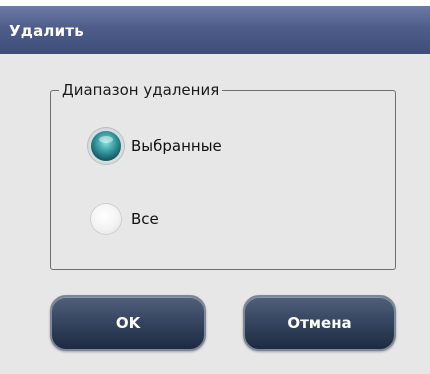  I want to click on cancel-button: Отмена, so click(319, 323).